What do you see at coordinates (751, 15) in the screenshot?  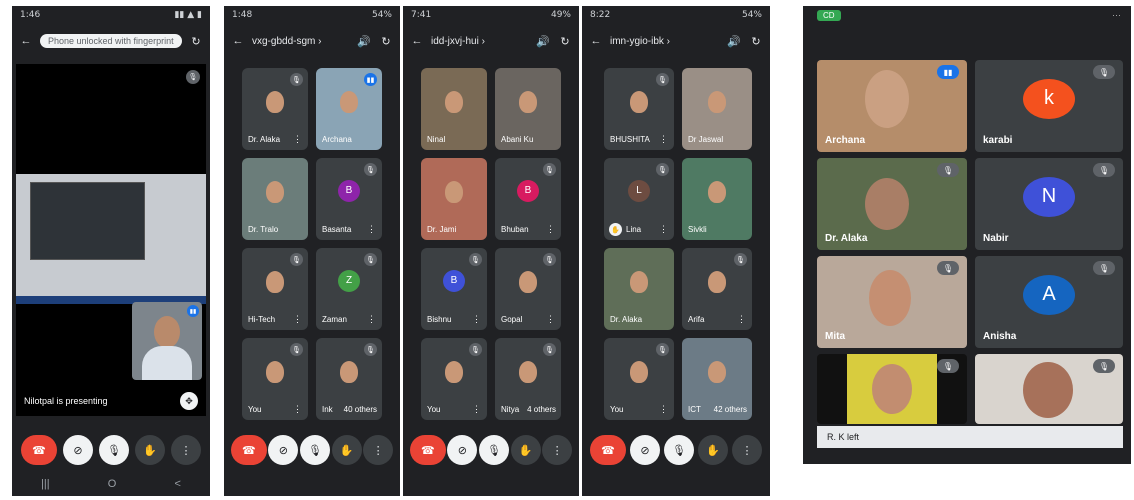 I see `status-battery: 54%` at bounding box center [751, 15].